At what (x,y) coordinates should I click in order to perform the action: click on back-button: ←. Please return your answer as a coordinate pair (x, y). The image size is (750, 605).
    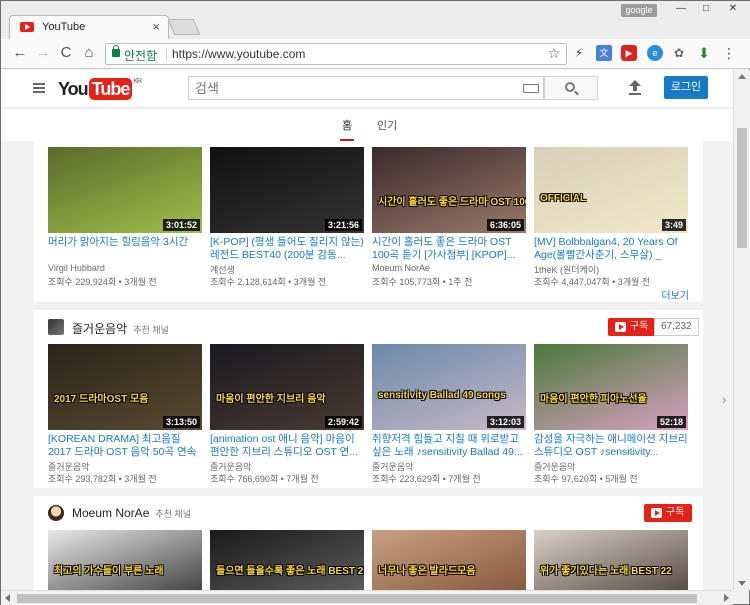
    Looking at the image, I should click on (20, 52).